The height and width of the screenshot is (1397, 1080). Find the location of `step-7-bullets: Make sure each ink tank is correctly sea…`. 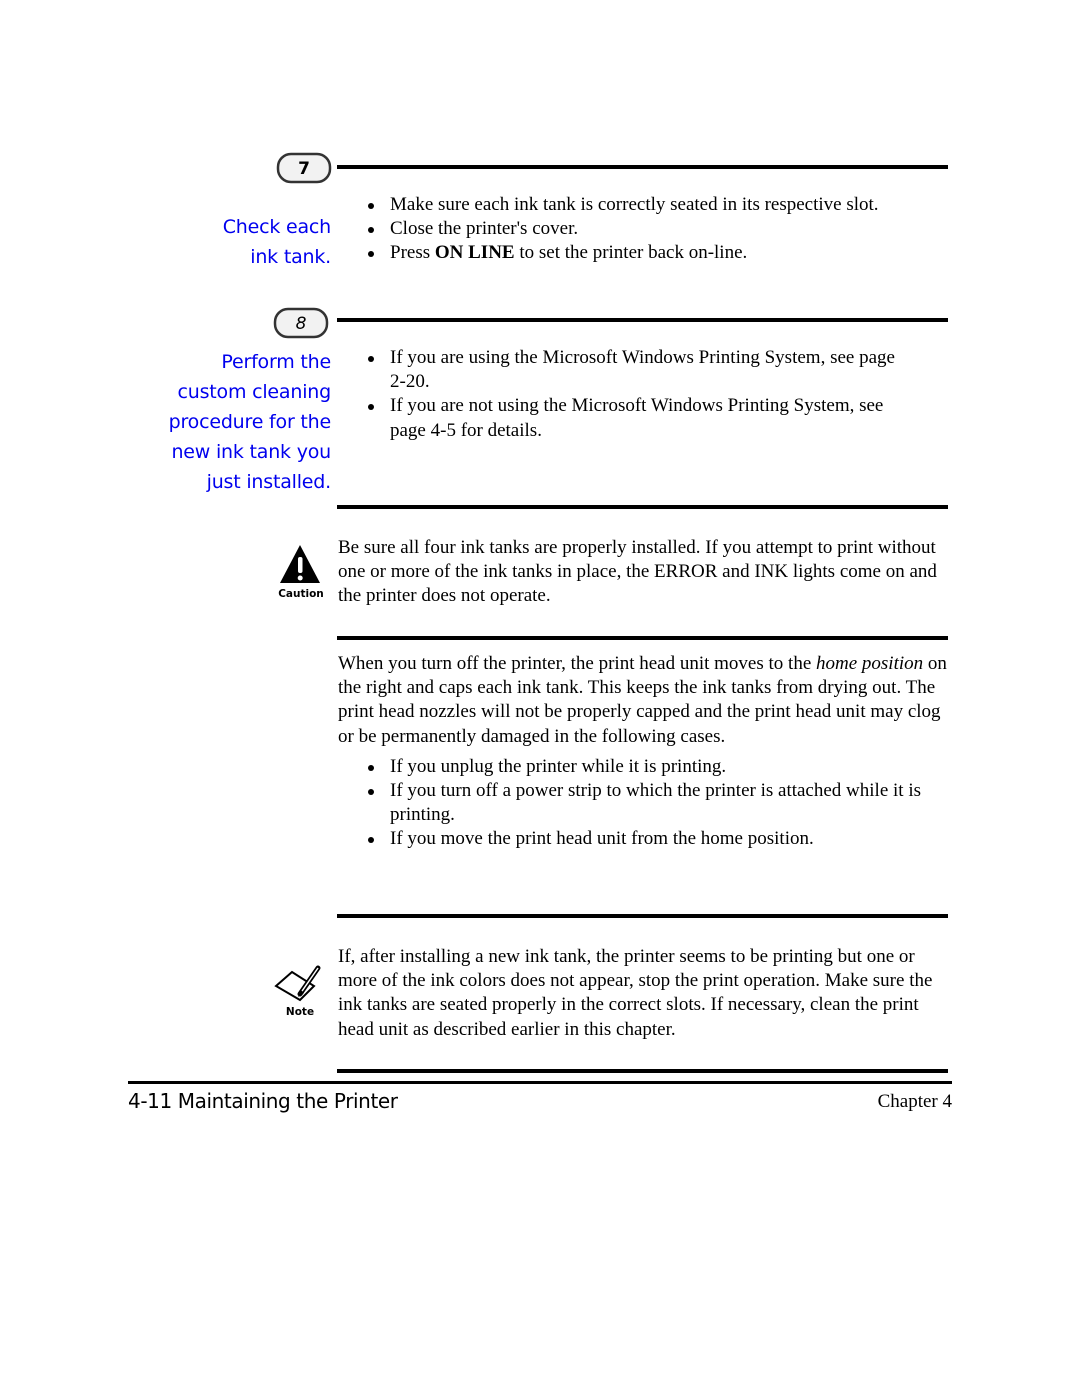

step-7-bullets: Make sure each ink tank is correctly sea… is located at coordinates (644, 229).